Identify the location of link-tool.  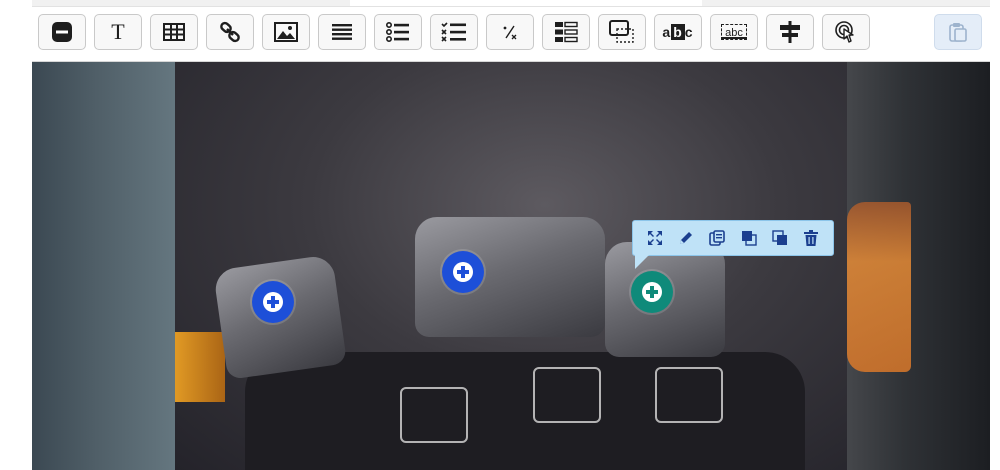
(230, 32).